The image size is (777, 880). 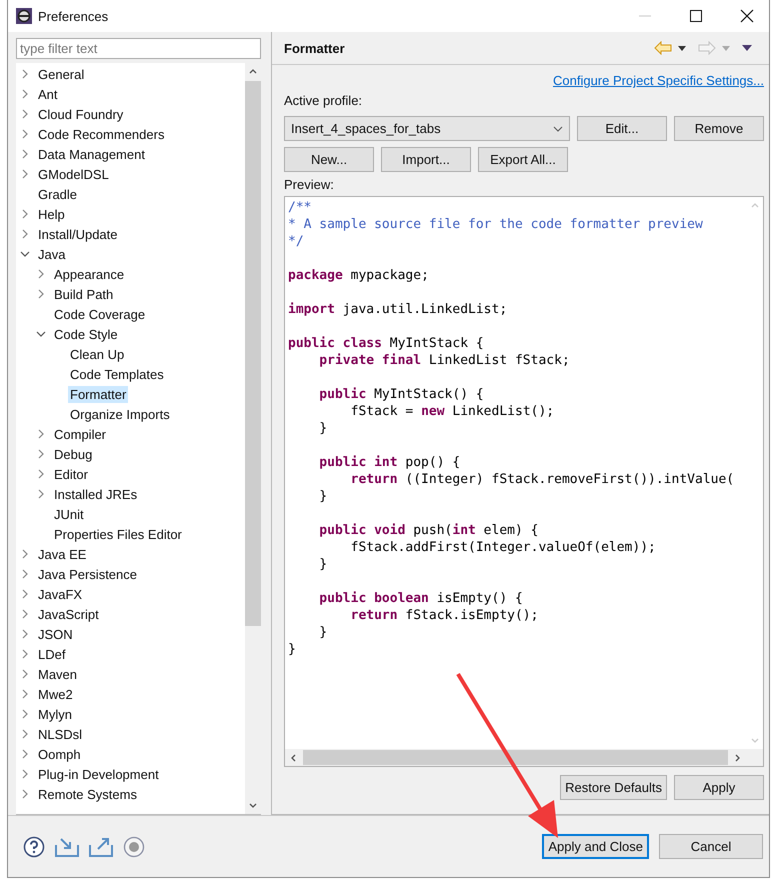 I want to click on tree-item: Code Coverage, so click(x=100, y=314).